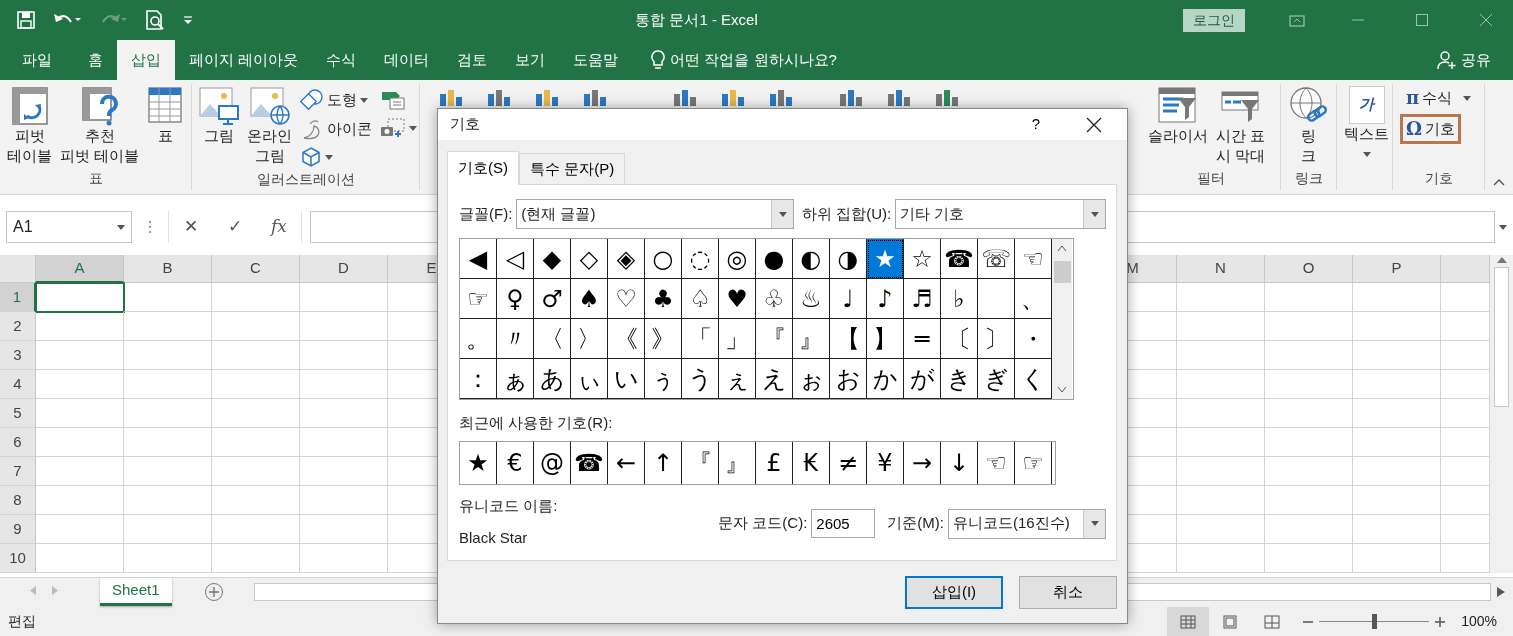 This screenshot has width=1513, height=636. What do you see at coordinates (69, 227) in the screenshot?
I see `name-box: A1` at bounding box center [69, 227].